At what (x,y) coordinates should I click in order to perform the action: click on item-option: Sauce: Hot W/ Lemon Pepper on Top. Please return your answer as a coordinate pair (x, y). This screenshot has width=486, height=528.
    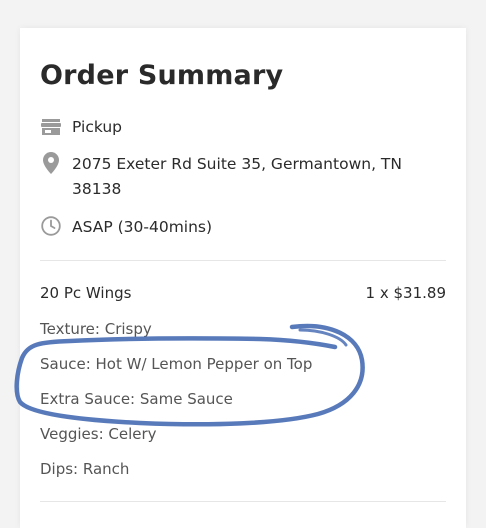
    Looking at the image, I should click on (176, 364).